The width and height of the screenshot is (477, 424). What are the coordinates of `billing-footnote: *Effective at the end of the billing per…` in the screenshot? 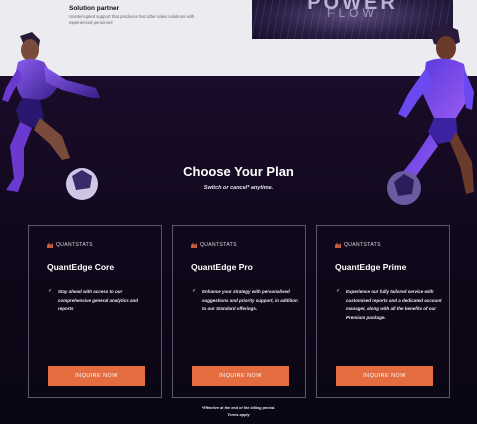 It's located at (238, 408).